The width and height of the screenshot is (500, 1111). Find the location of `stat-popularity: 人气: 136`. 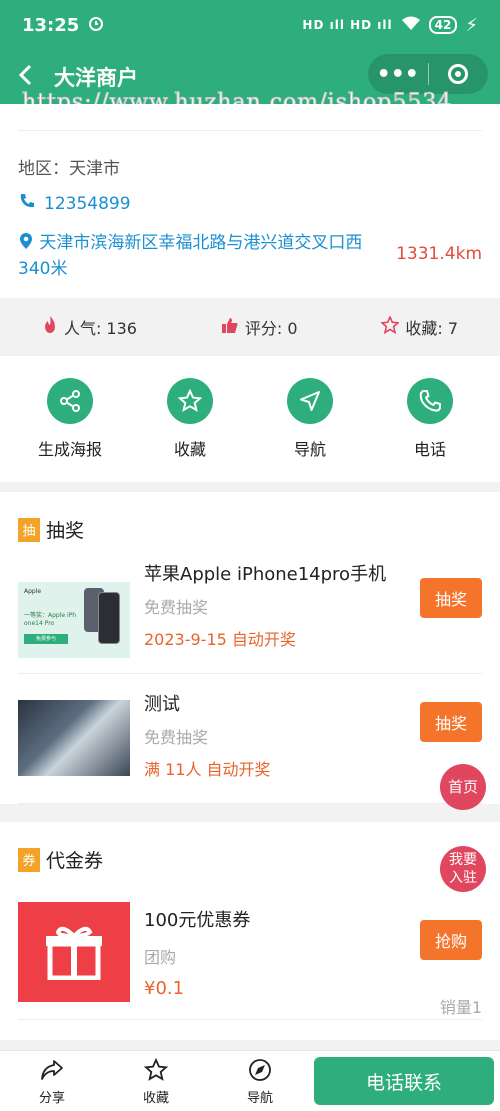

stat-popularity: 人气: 136 is located at coordinates (89, 327).